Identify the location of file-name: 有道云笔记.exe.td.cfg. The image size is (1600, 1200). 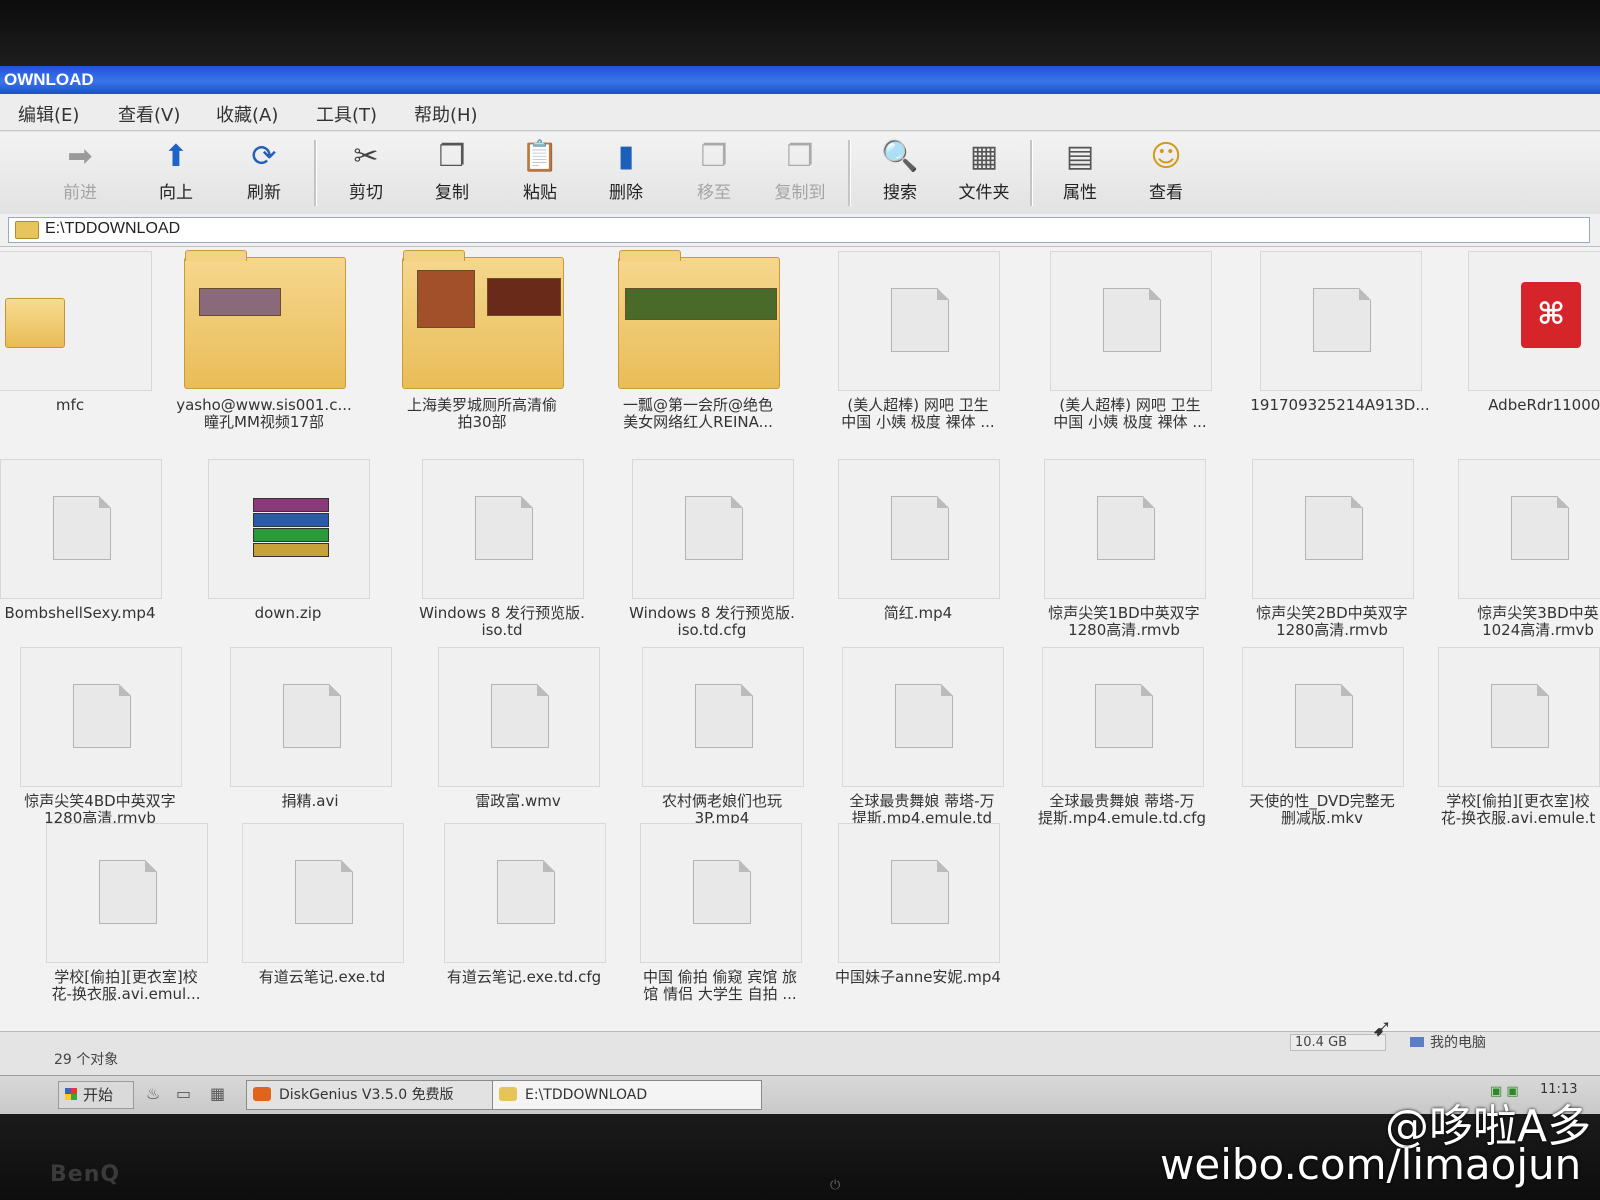
(524, 977).